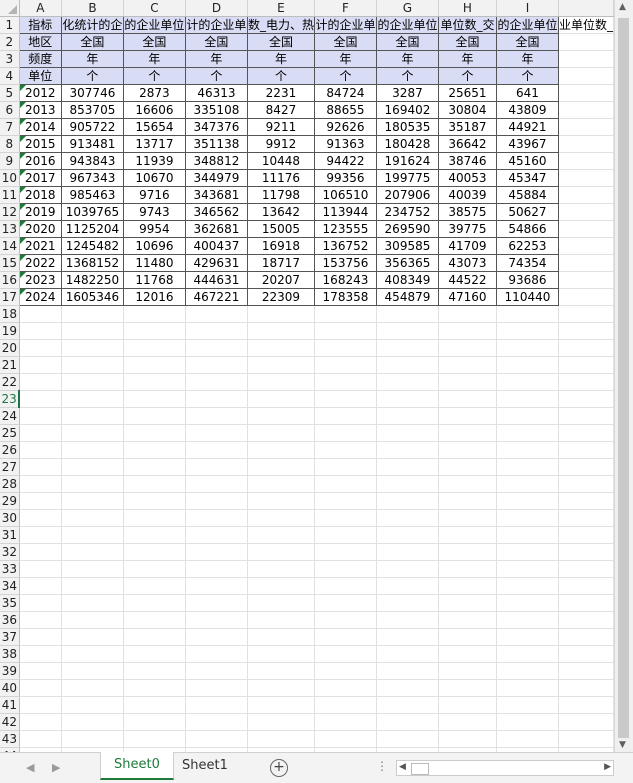  I want to click on value-cell: 180535, so click(407, 127).